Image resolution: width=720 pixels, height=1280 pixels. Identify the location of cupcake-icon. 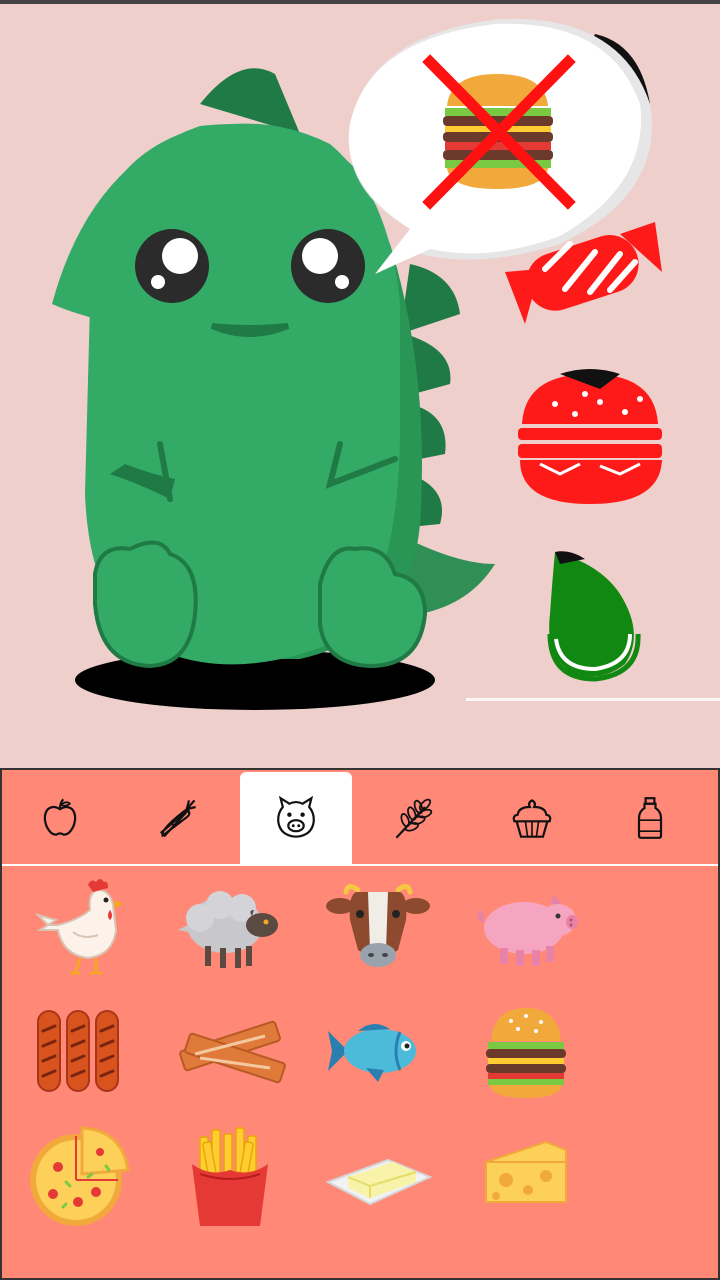
(532, 818).